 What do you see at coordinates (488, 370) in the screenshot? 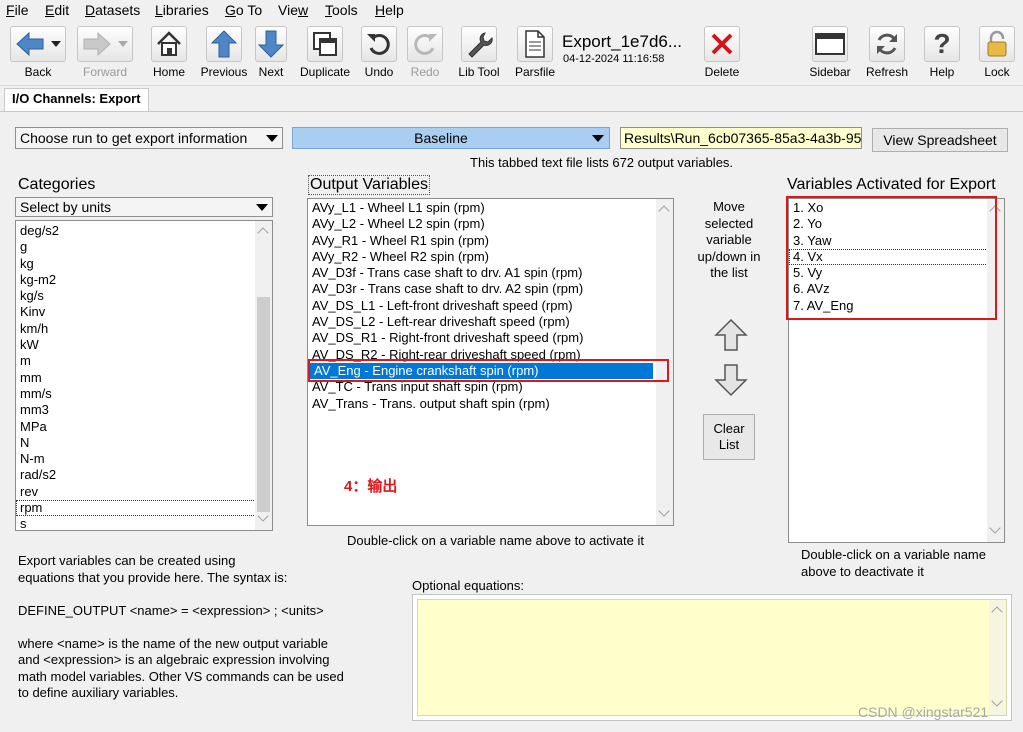
I see `selection-highlight-box` at bounding box center [488, 370].